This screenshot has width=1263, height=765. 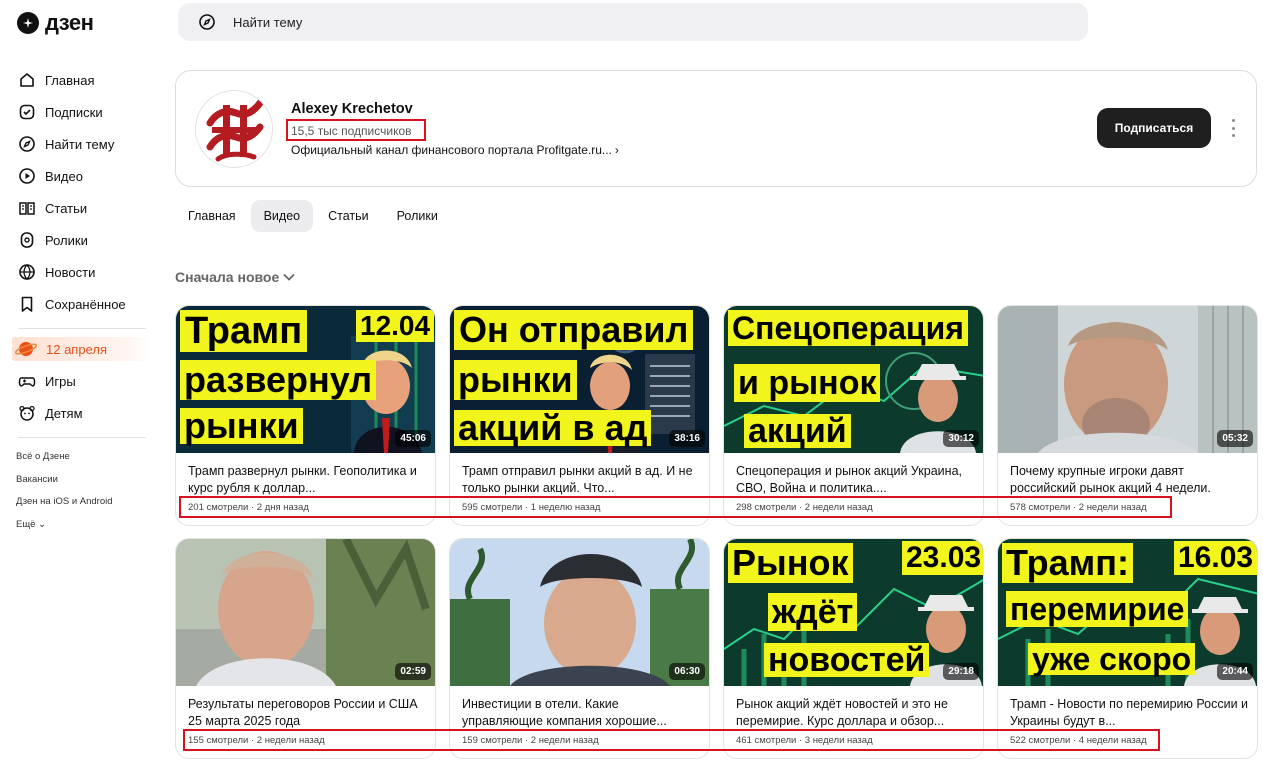 I want to click on channel-avatar, so click(x=234, y=129).